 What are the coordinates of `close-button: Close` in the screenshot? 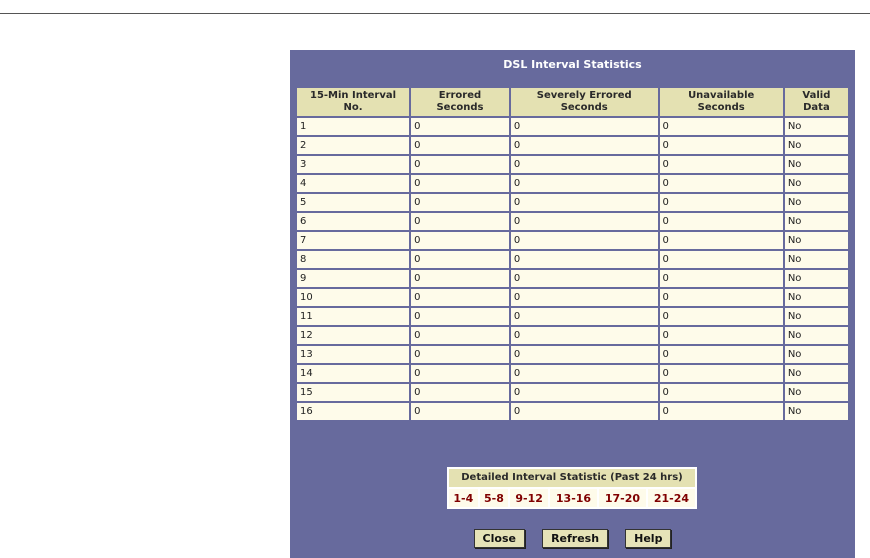 It's located at (499, 538).